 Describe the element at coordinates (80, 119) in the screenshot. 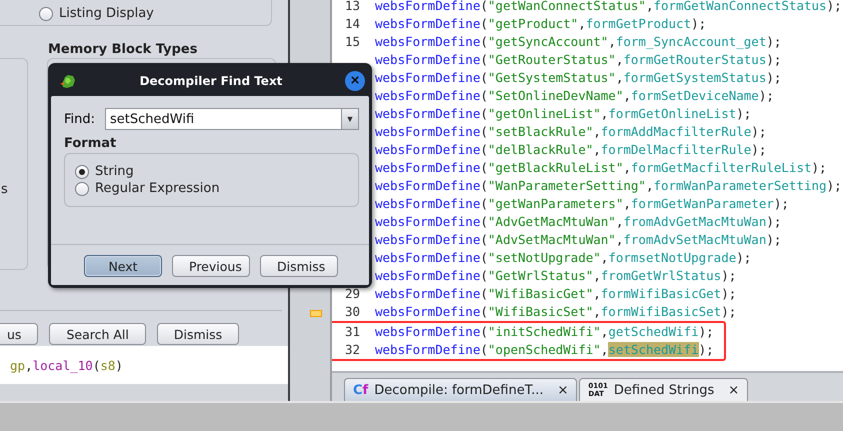

I see `find-label: Find:` at that location.